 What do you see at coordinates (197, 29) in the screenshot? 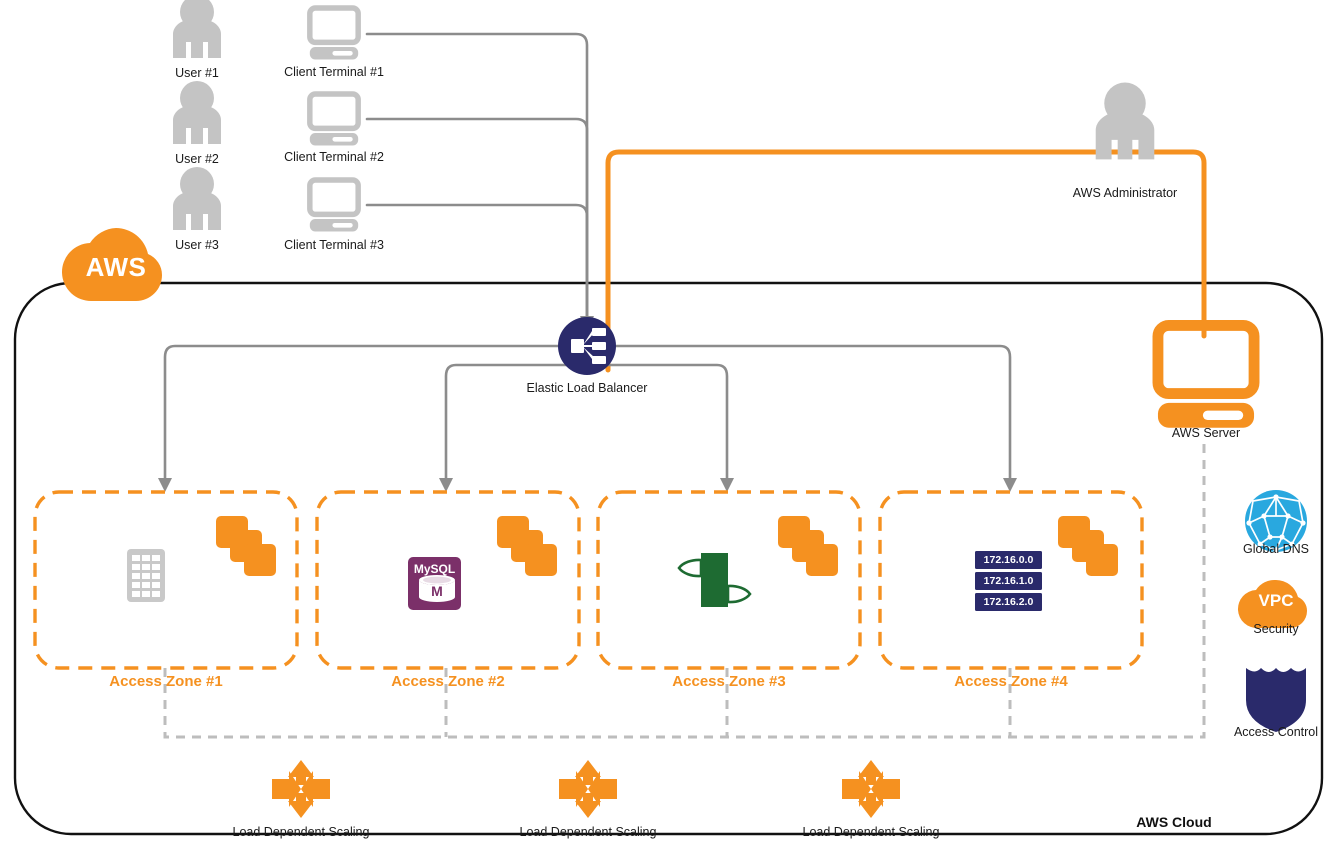
I see `user-1-icon` at bounding box center [197, 29].